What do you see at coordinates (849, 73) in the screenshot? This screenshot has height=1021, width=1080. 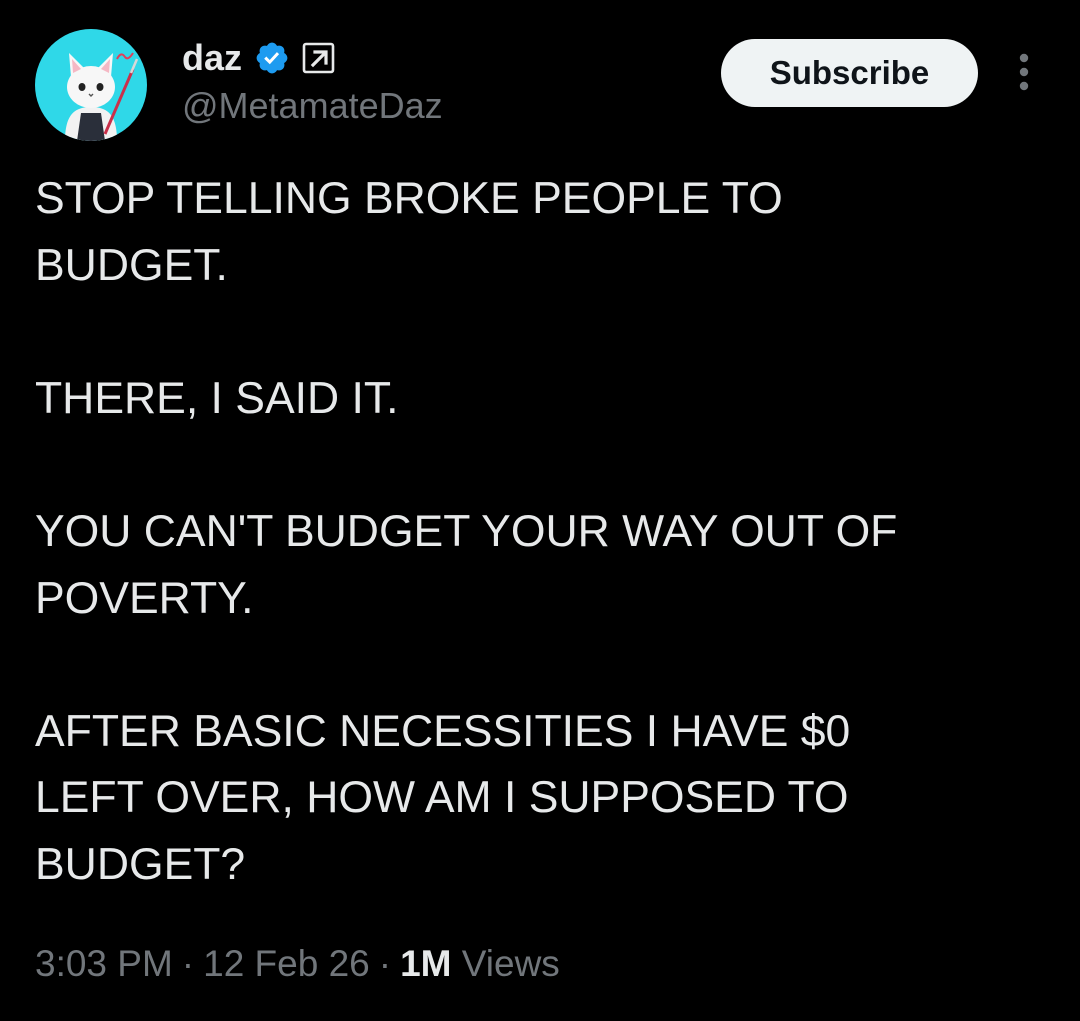 I see `subscribe-button: Subscribe` at bounding box center [849, 73].